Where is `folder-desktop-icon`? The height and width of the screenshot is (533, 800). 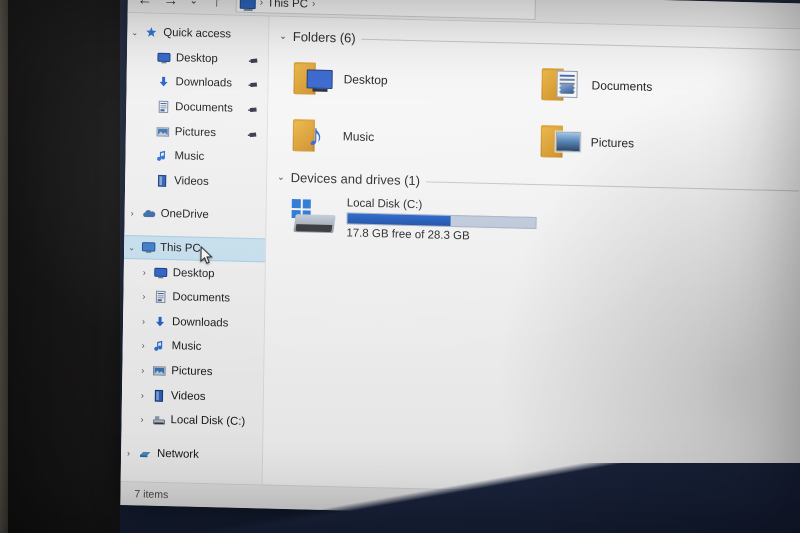
folder-desktop-icon is located at coordinates (313, 78).